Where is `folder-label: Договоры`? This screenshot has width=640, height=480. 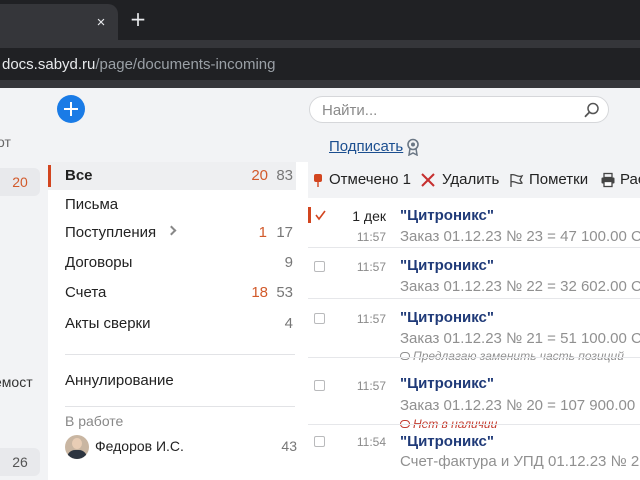 folder-label: Договоры is located at coordinates (99, 262).